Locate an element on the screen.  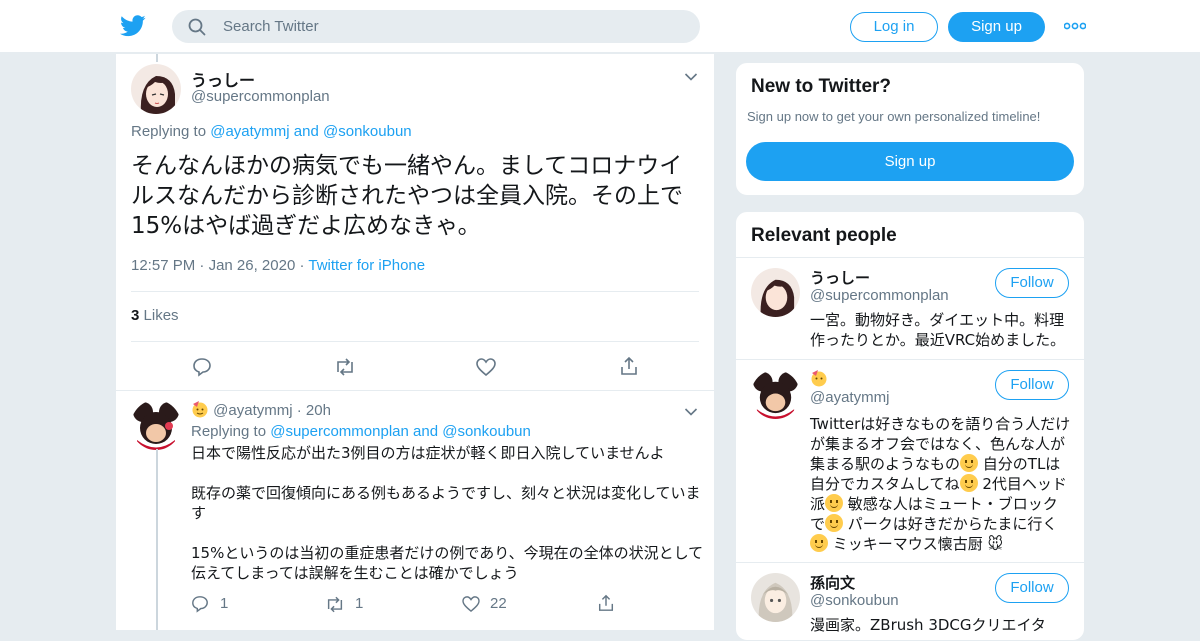
search-icon is located at coordinates (197, 27).